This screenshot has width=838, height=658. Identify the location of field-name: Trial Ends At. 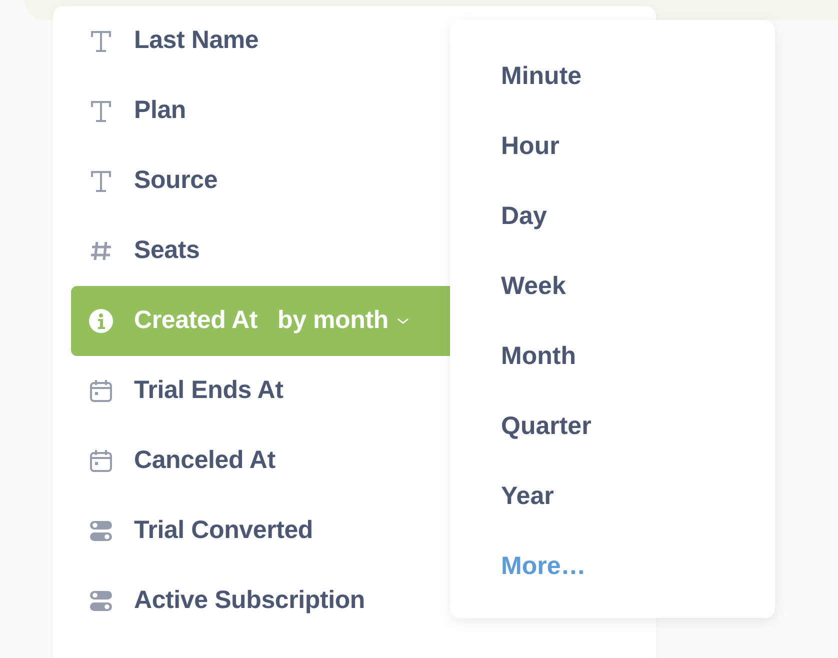
(209, 390).